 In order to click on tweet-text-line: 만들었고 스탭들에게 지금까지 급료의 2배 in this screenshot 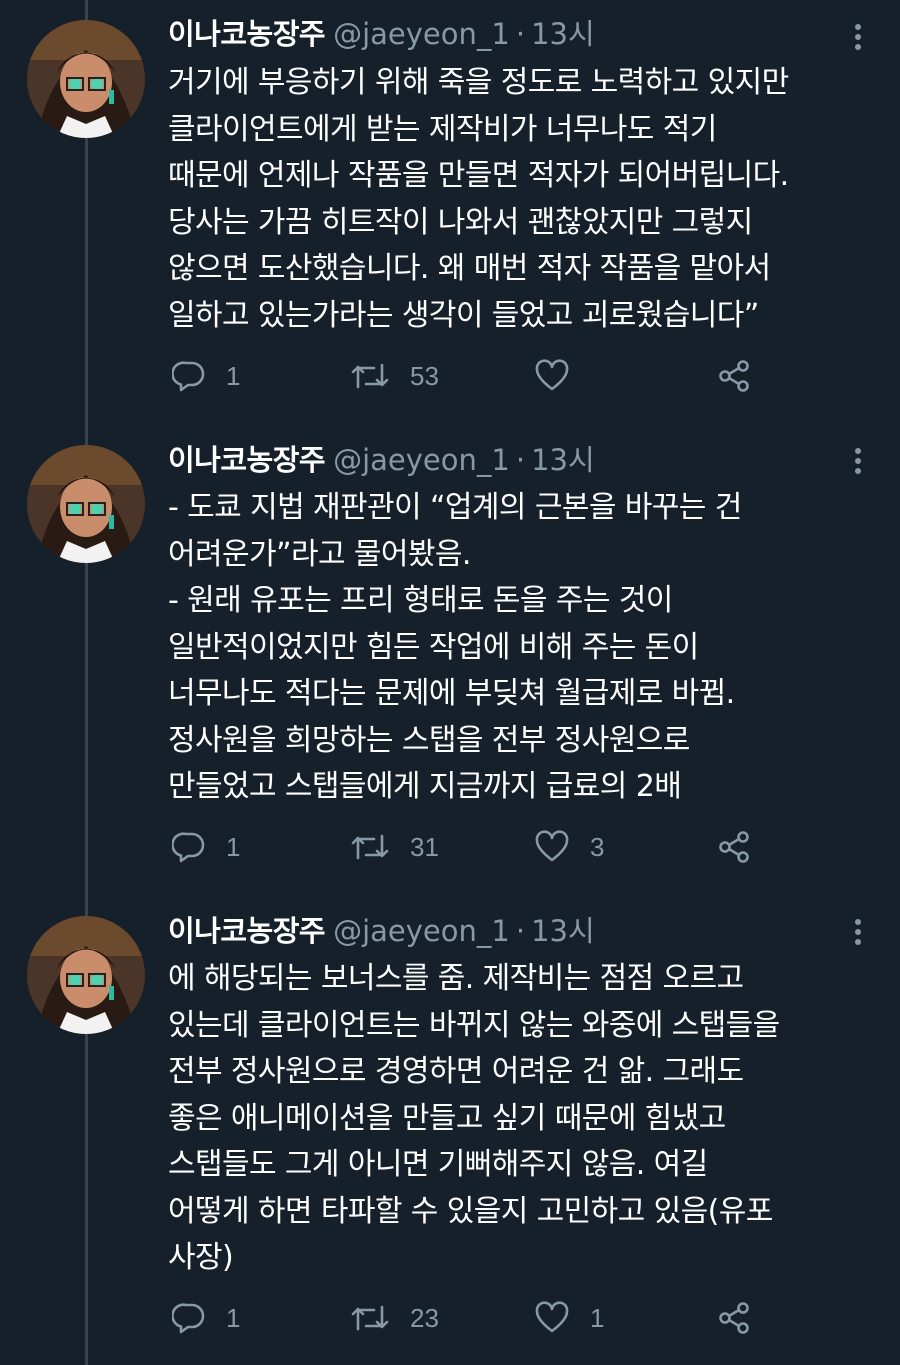, I will do `click(425, 786)`.